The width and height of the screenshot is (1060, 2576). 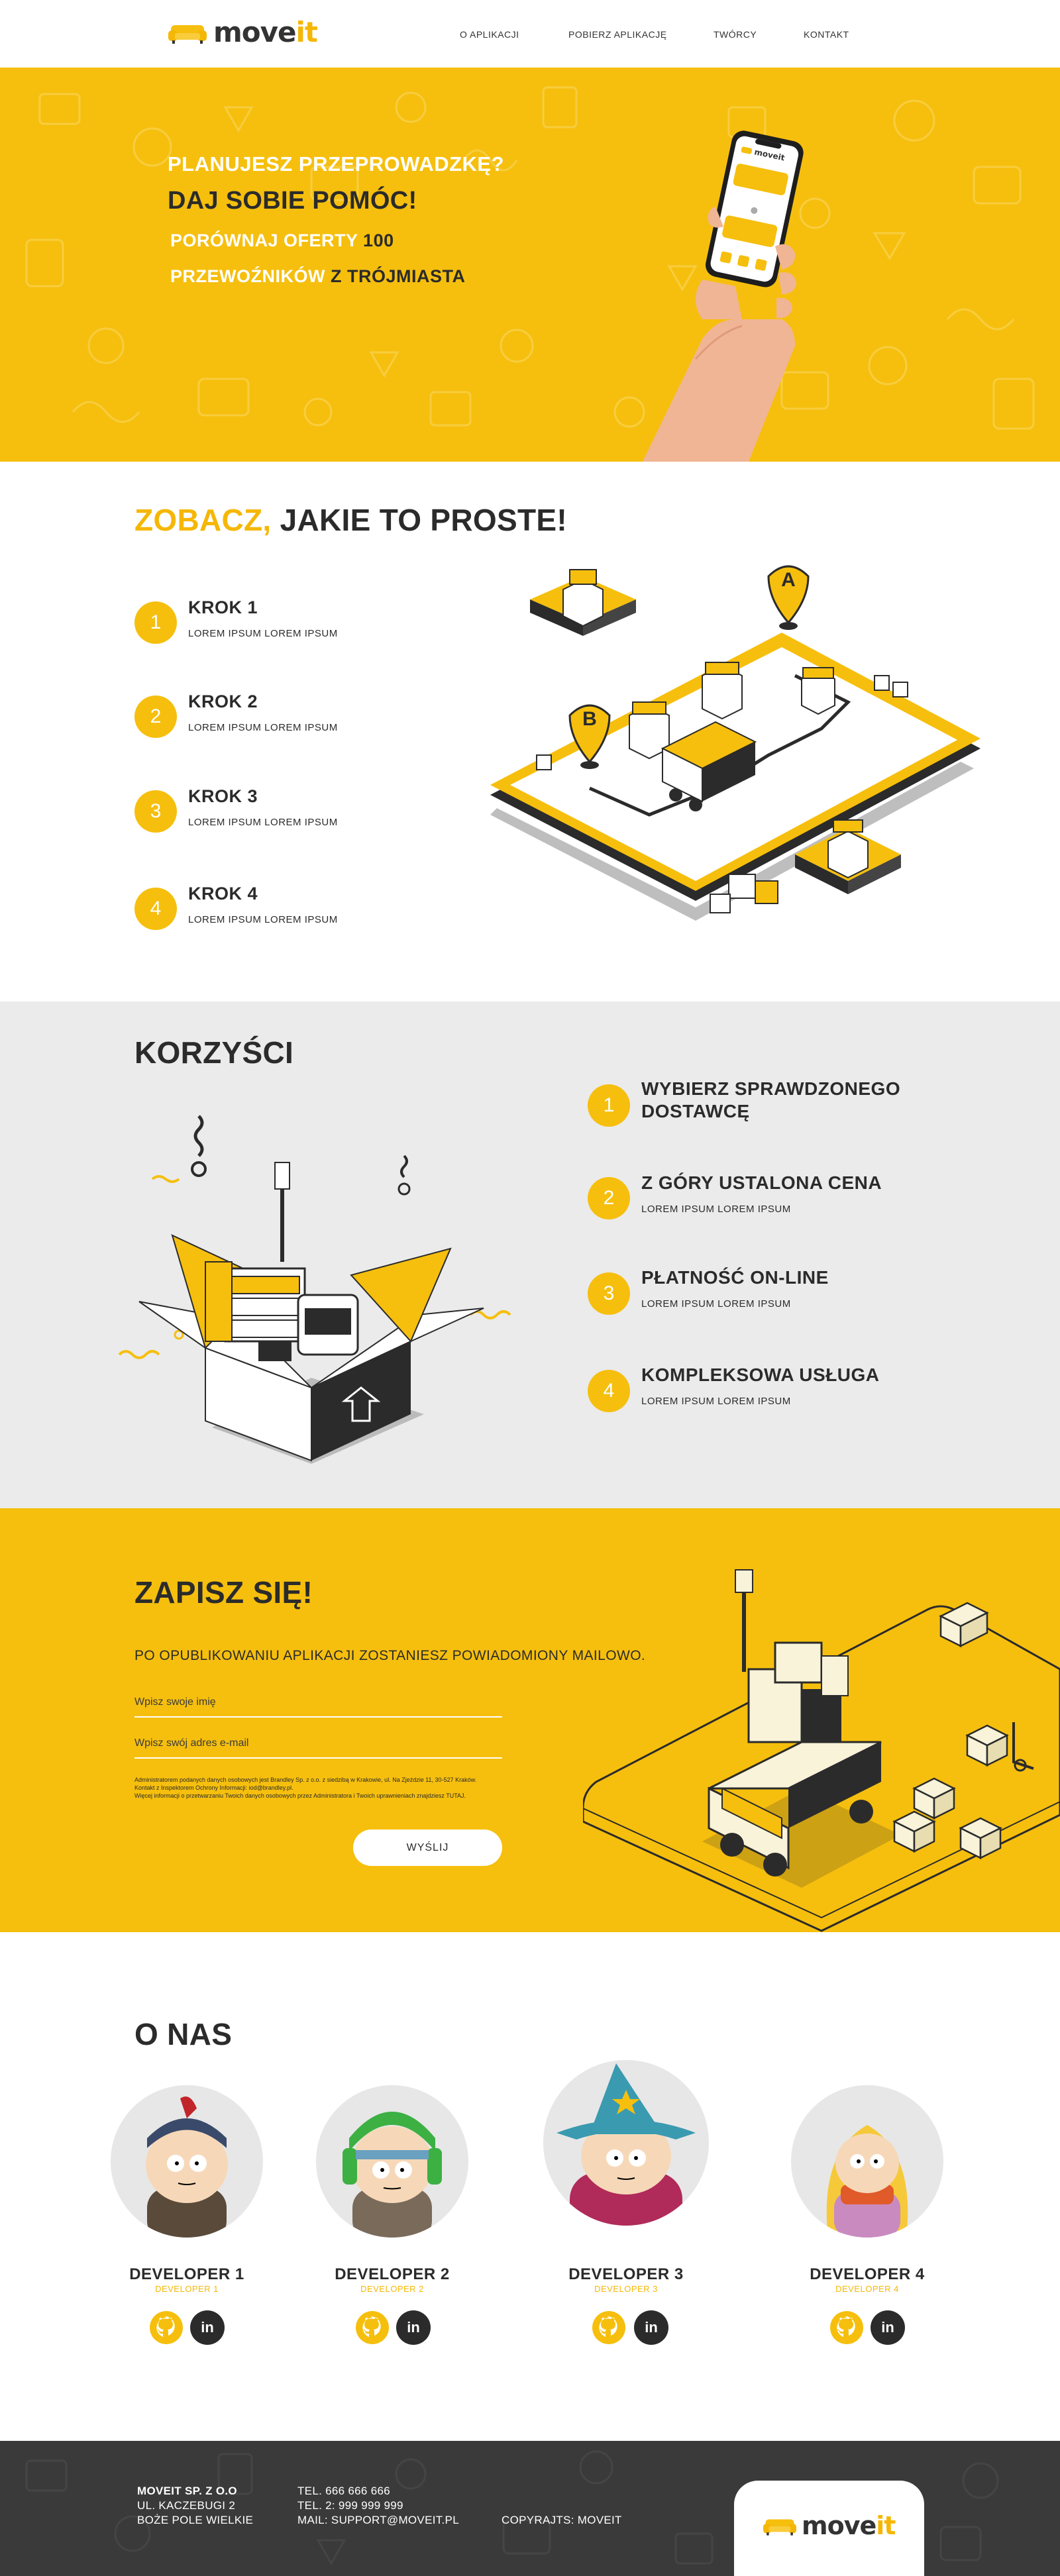 What do you see at coordinates (293, 201) in the screenshot?
I see `hero-headline: DAJ SOBIE POMÓC!` at bounding box center [293, 201].